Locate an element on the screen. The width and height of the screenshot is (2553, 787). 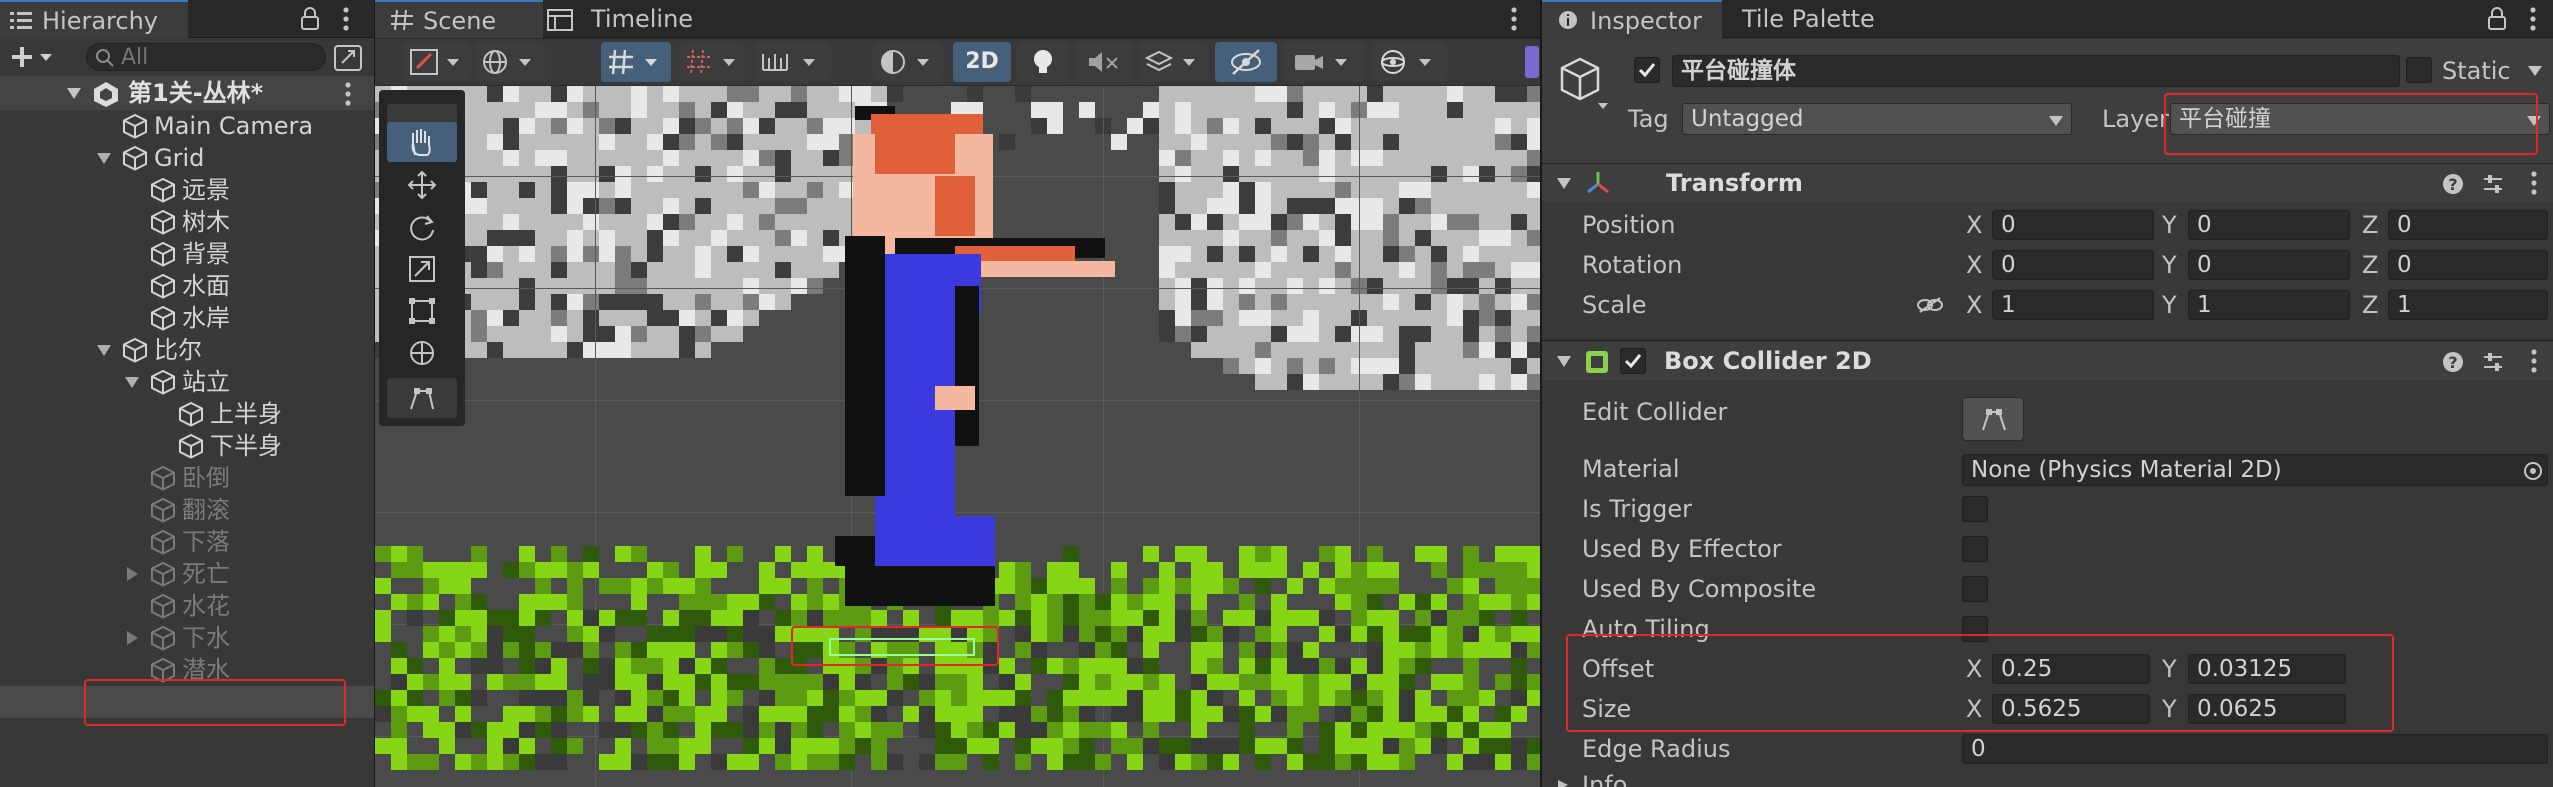
lock-icon is located at coordinates (310, 19).